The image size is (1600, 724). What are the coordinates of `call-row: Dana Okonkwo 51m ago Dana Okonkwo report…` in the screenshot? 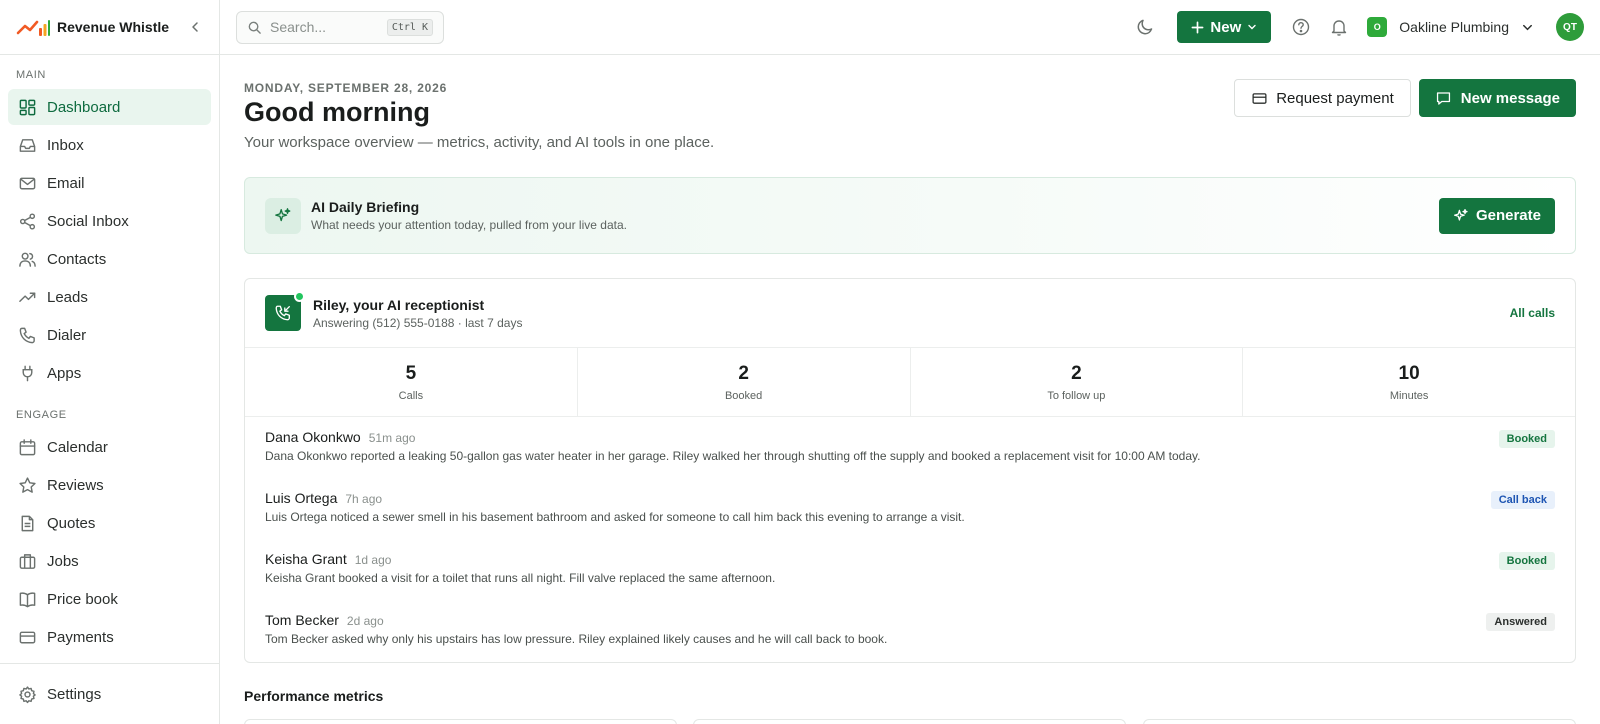 It's located at (910, 447).